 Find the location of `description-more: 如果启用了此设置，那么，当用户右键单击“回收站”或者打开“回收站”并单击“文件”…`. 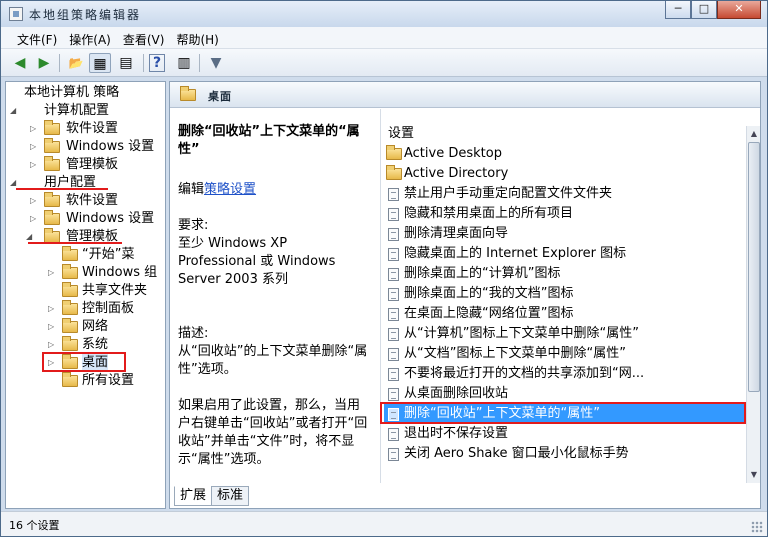

description-more: 如果启用了此设置，那么，当用户右键单击“回收站”或者打开“回收站”并单击“文件”… is located at coordinates (273, 432).